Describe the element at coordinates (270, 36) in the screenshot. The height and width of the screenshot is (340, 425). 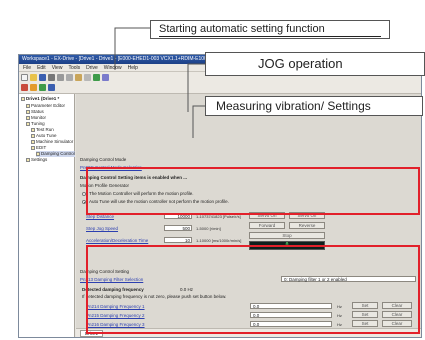
I see `auto-setting-callout-underline` at that location.